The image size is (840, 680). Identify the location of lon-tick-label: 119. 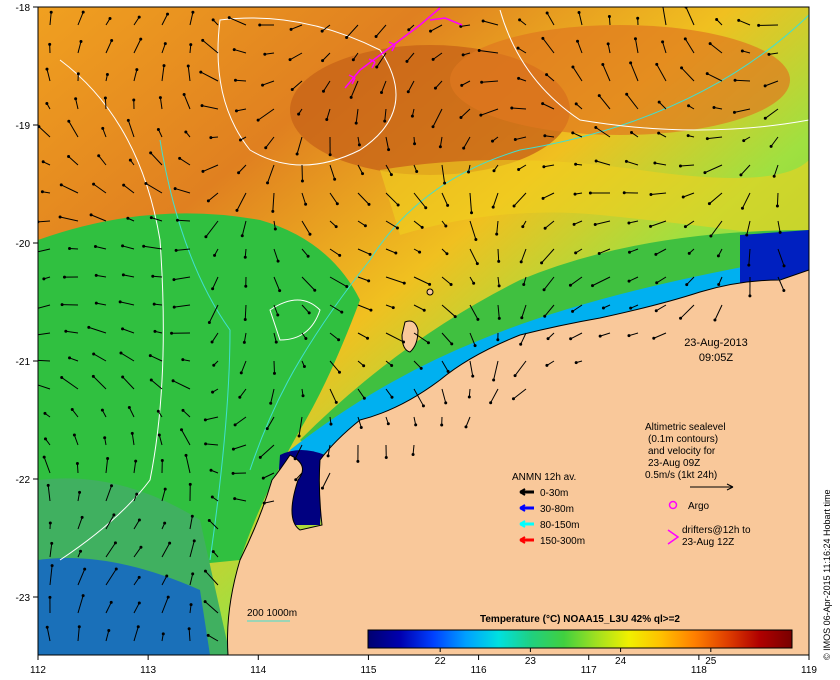
(809, 670).